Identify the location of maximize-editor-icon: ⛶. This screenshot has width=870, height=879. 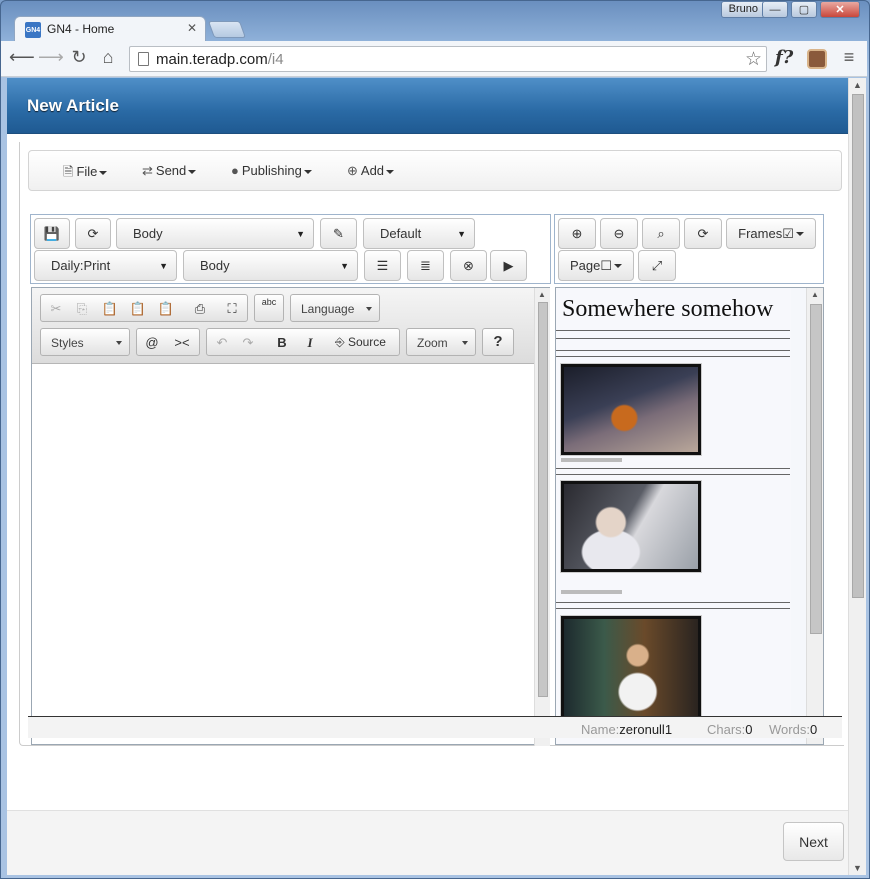
(232, 309).